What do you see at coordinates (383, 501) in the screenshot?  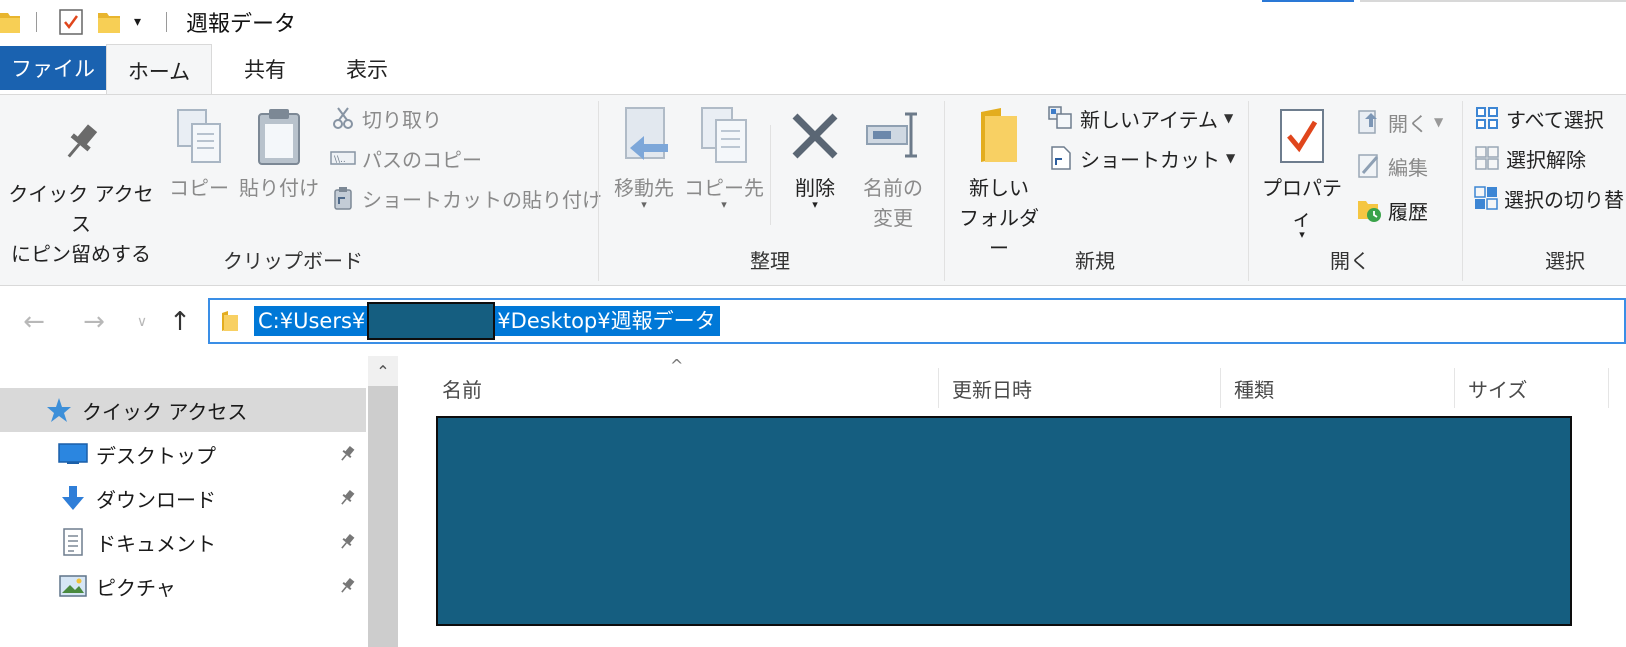 I see `navigation-pane-scrollbar: ⌃` at bounding box center [383, 501].